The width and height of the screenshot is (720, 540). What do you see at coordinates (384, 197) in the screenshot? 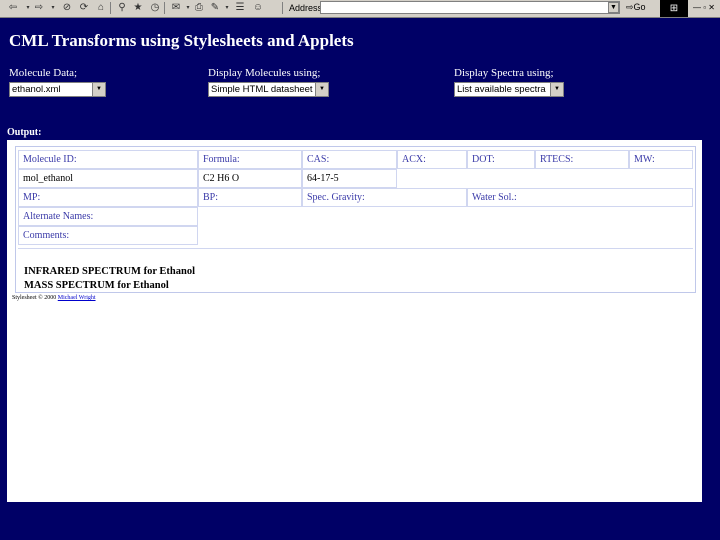
I see `spec-gravity-label: Spec. Gravity:` at bounding box center [384, 197].